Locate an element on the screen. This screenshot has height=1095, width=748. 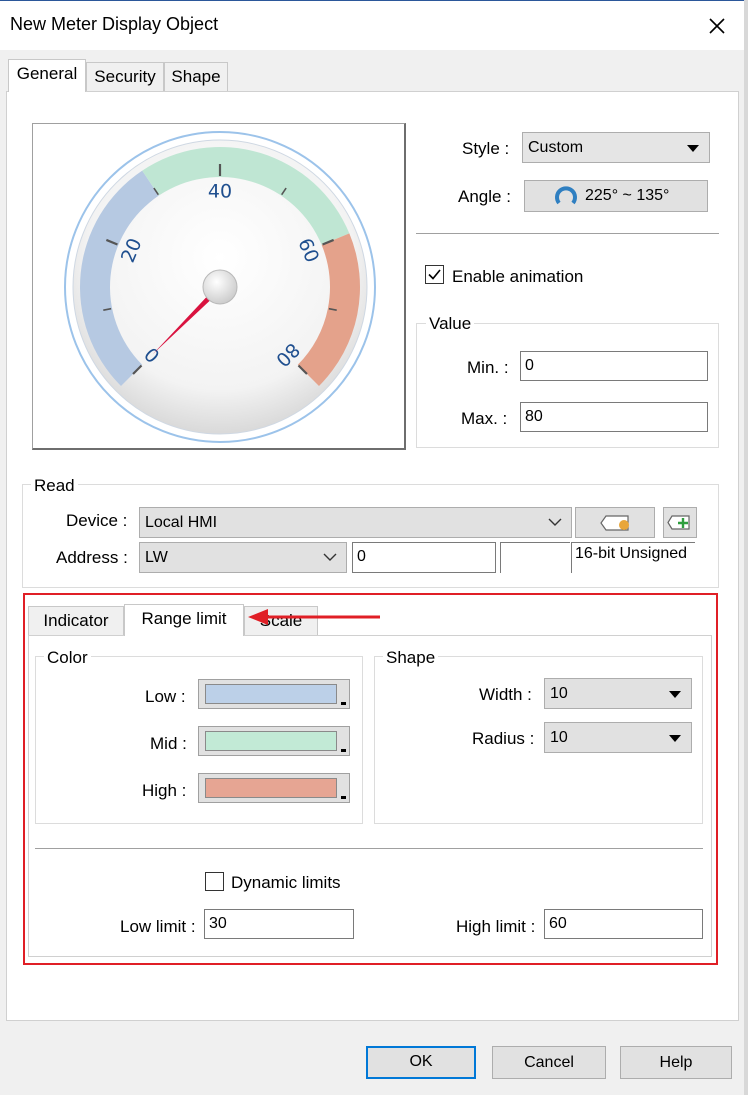
read-group-title: Read is located at coordinates (54, 486).